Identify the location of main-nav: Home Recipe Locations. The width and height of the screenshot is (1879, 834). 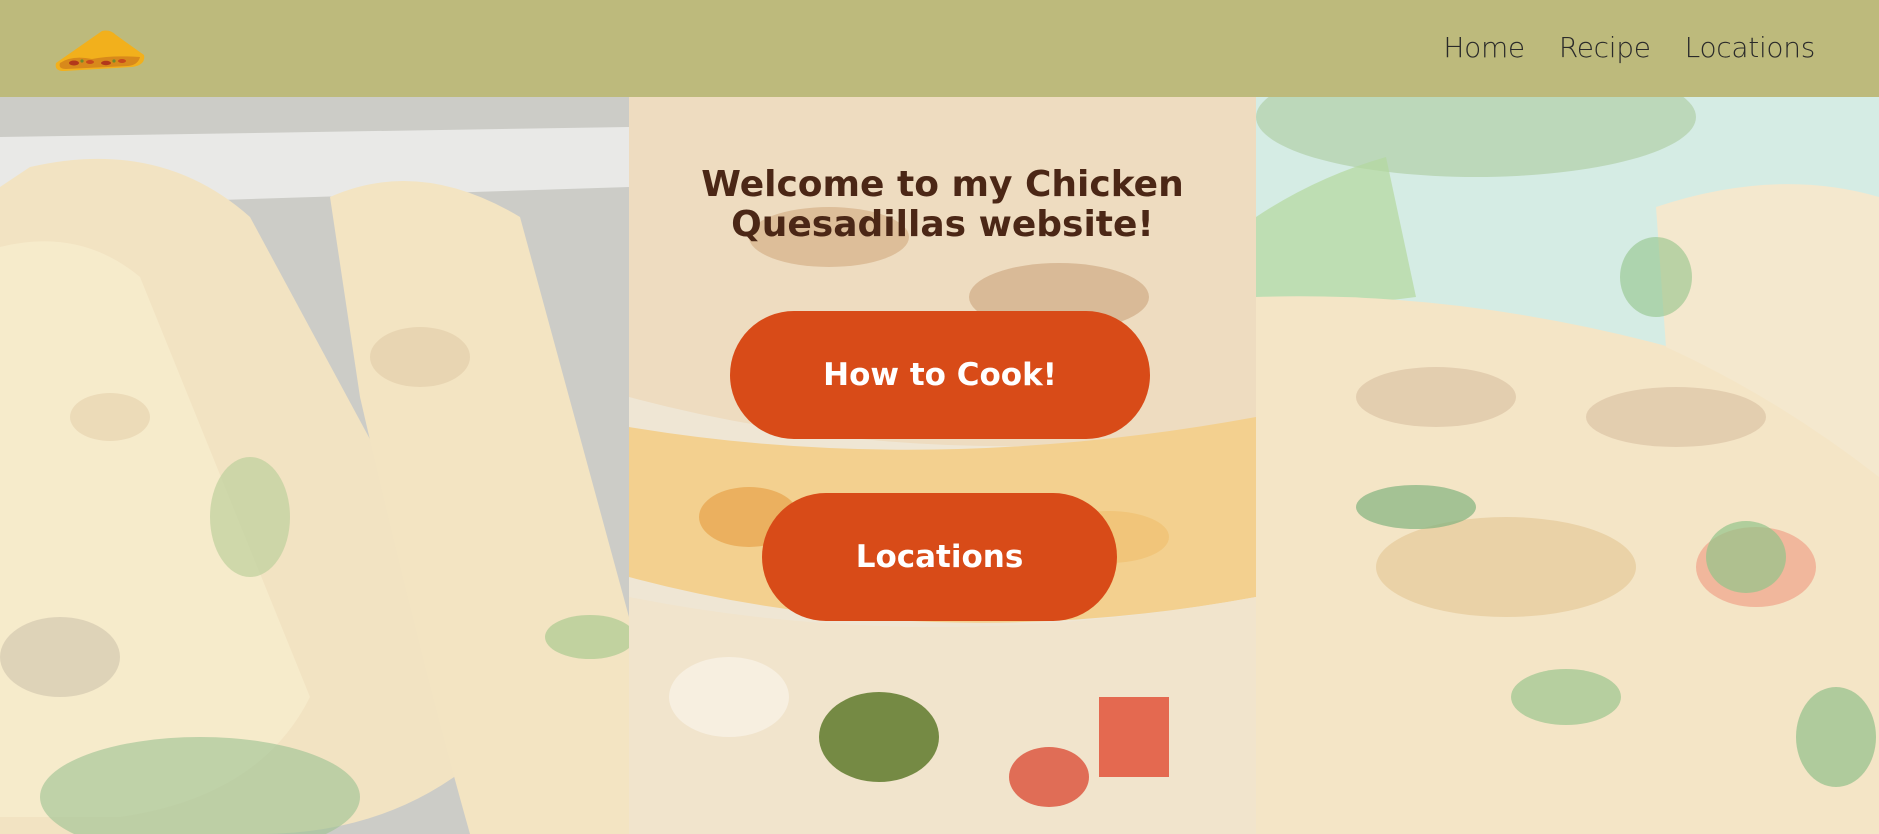
(1629, 47).